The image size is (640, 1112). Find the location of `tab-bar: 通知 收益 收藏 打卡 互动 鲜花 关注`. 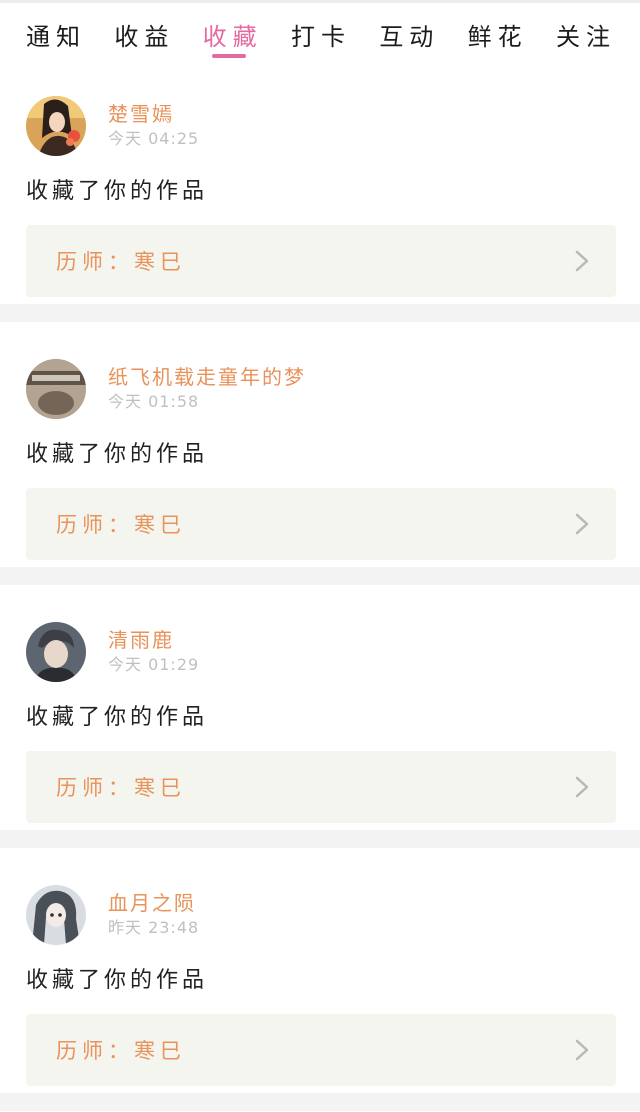

tab-bar: 通知 收益 收藏 打卡 互动 鲜花 关注 is located at coordinates (320, 31).